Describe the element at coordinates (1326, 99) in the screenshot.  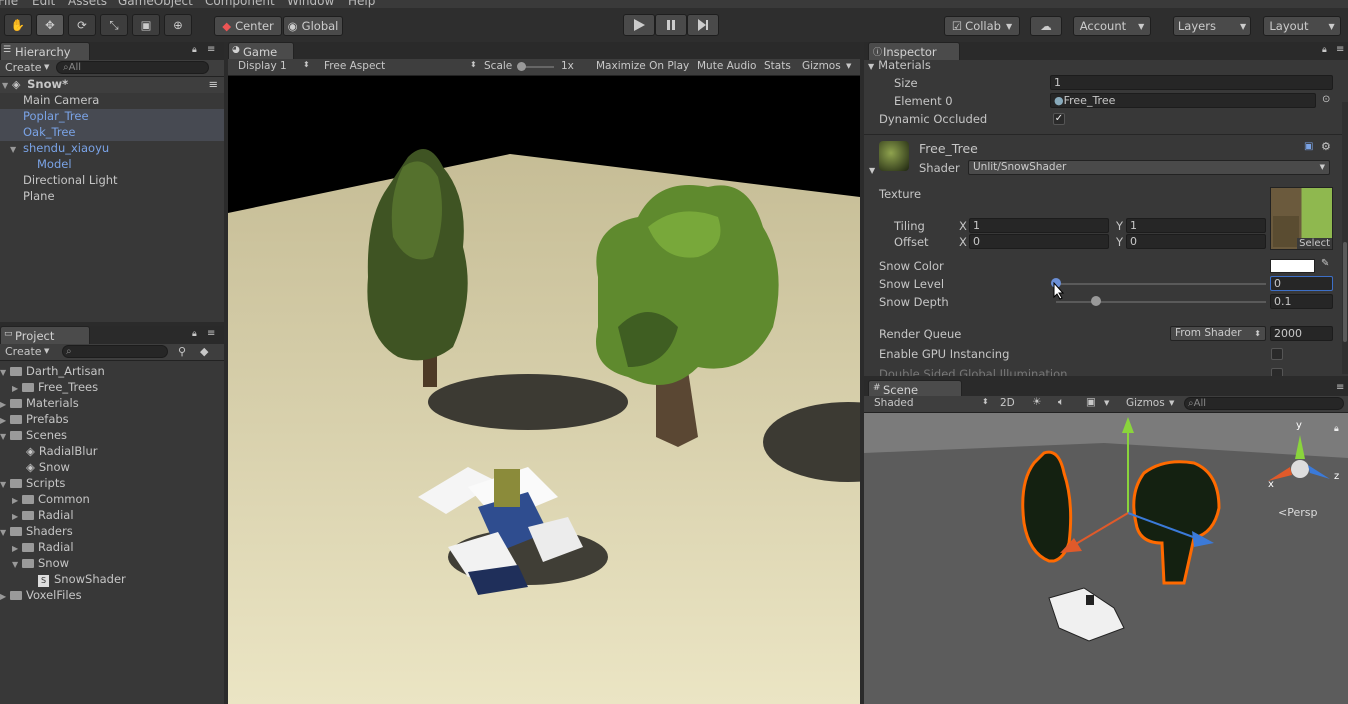
I see `object-picker-icon: ⊙` at that location.